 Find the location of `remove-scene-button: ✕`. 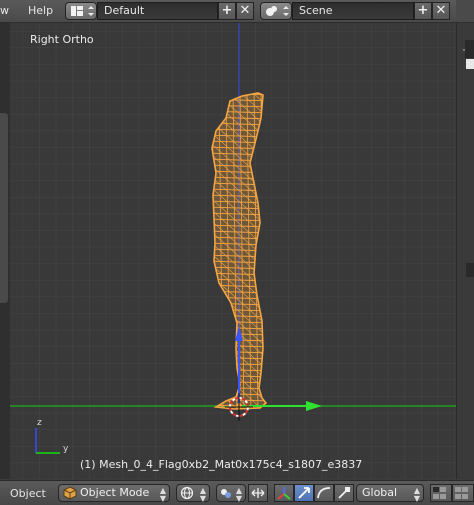

remove-scene-button: ✕ is located at coordinates (441, 11).